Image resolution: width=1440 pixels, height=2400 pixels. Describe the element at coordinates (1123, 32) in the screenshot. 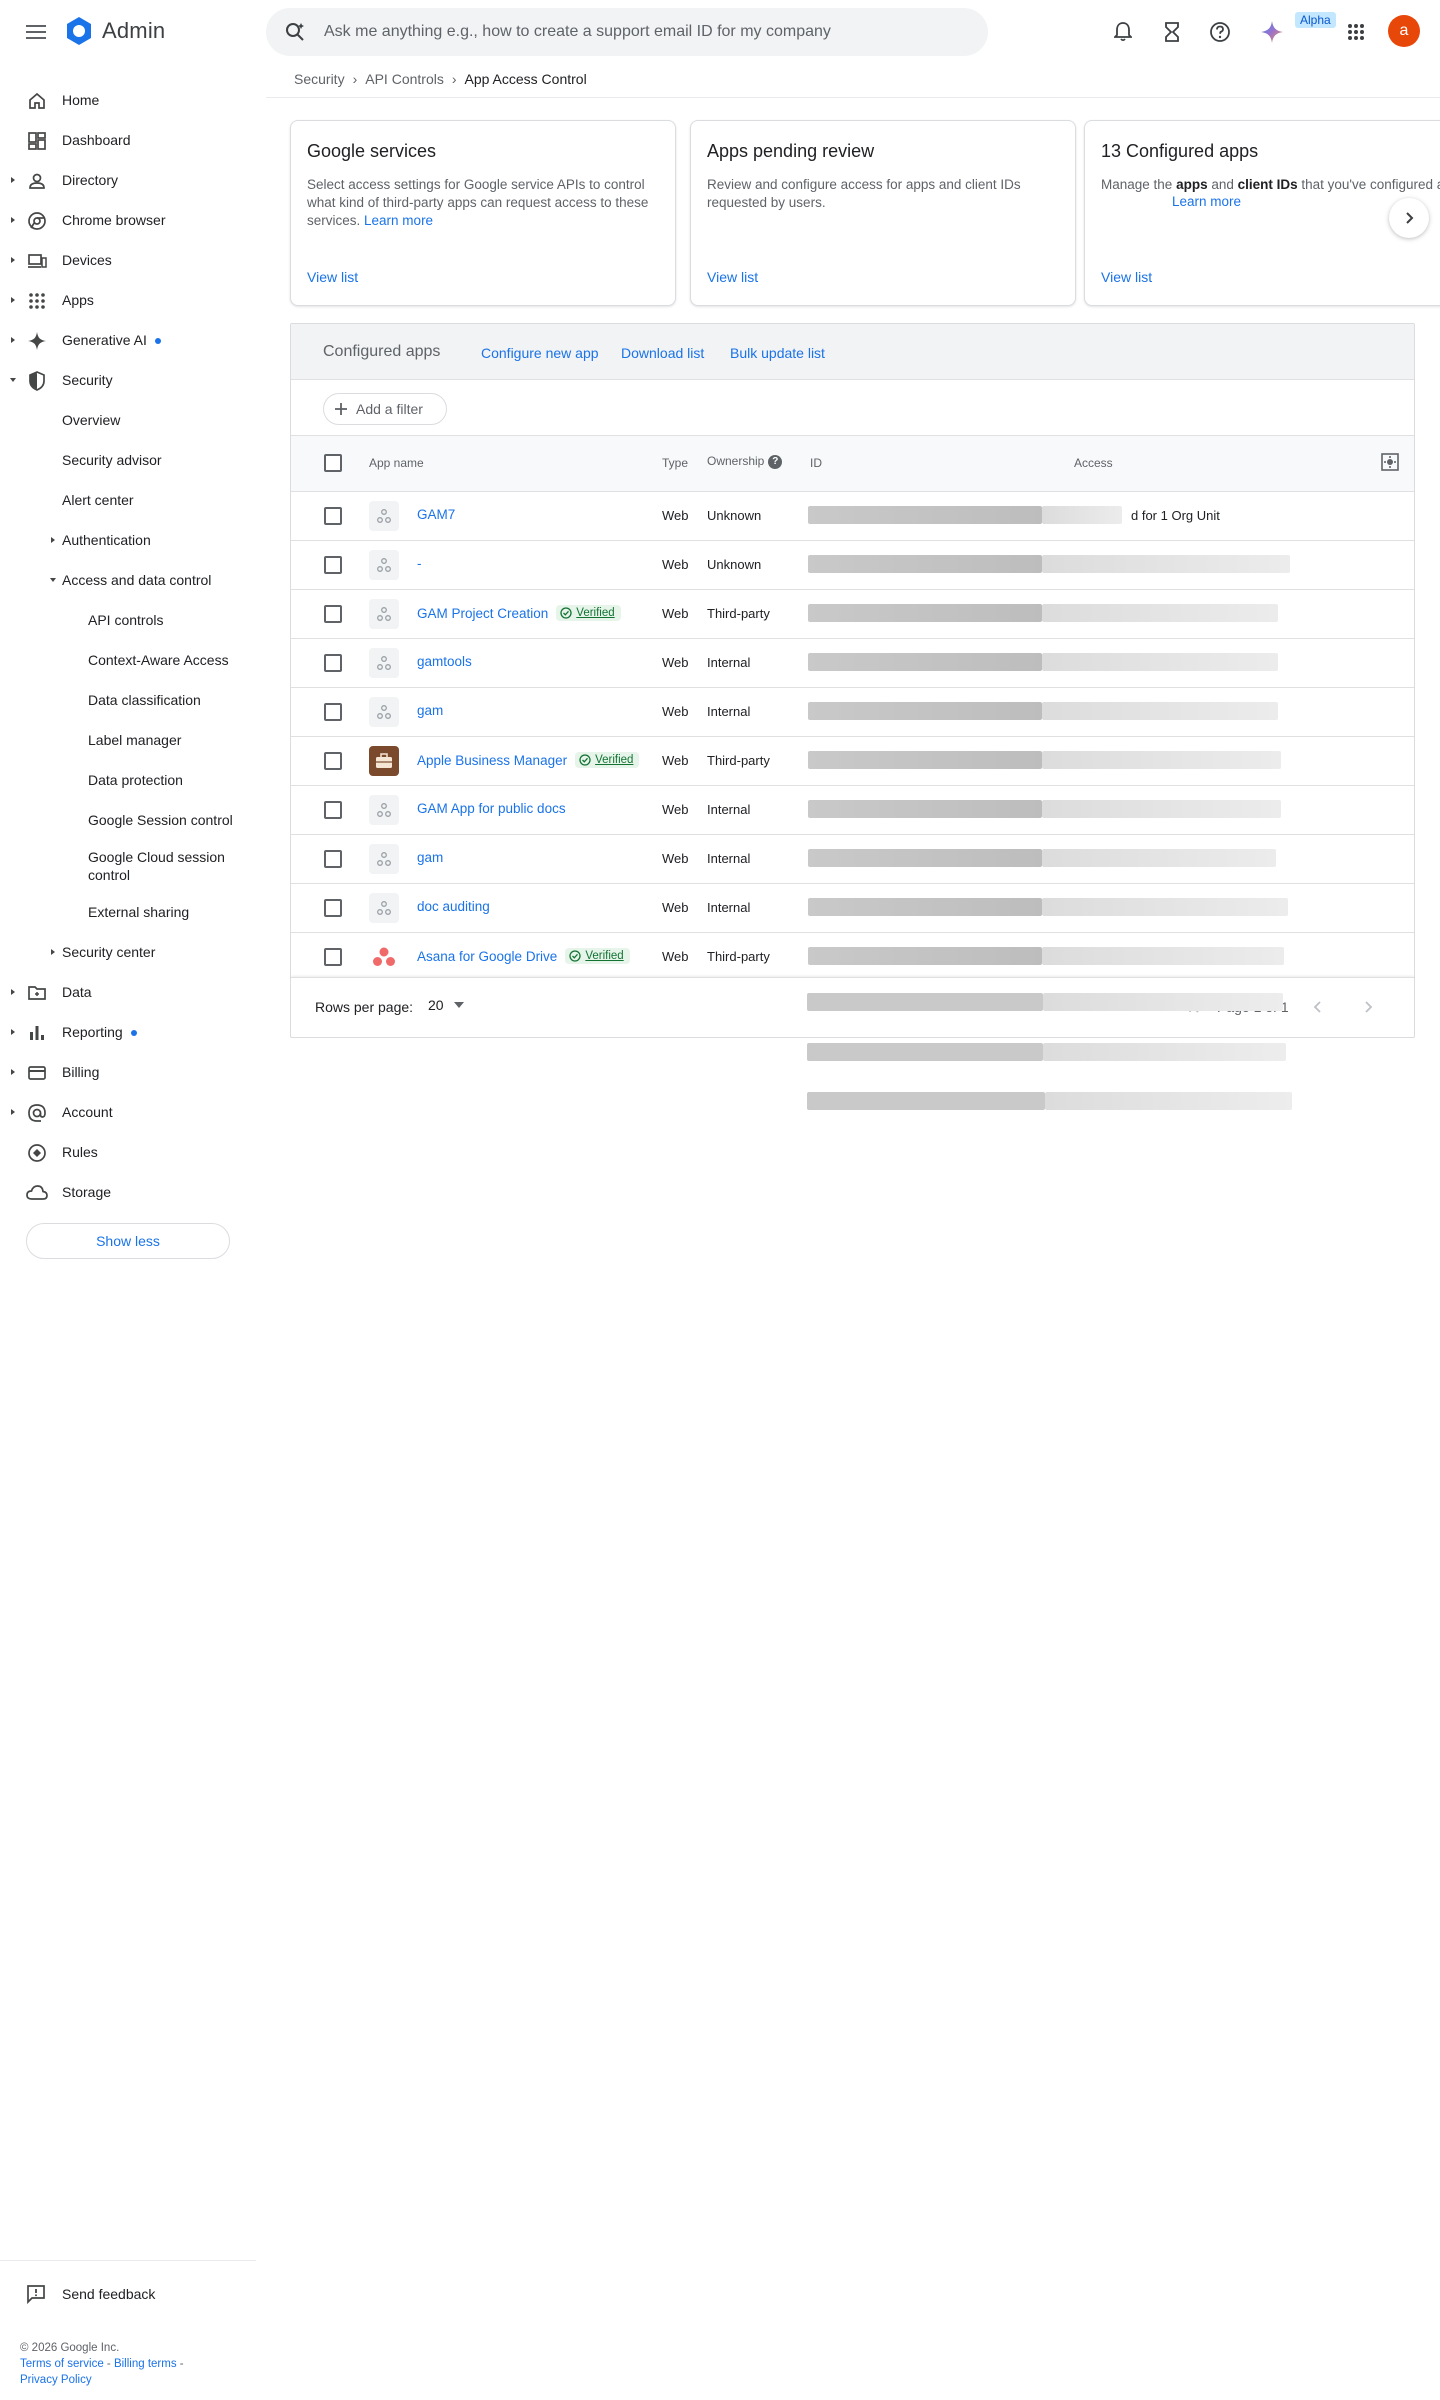

I see `notifications-button` at that location.